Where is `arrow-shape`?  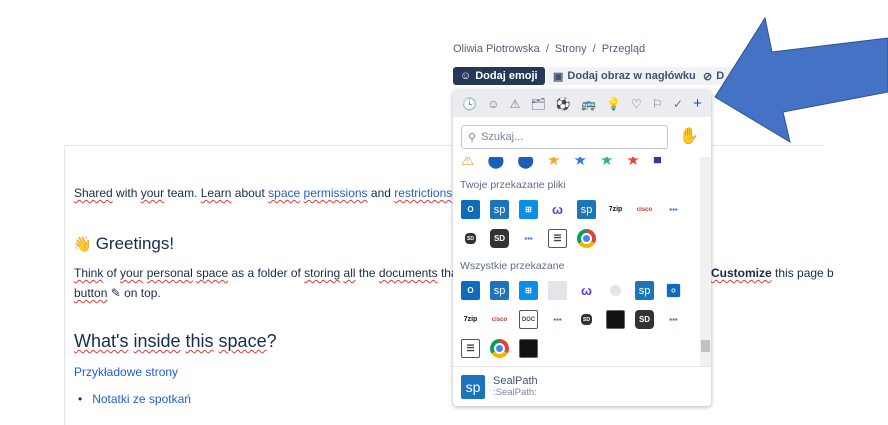
arrow-shape is located at coordinates (801, 80).